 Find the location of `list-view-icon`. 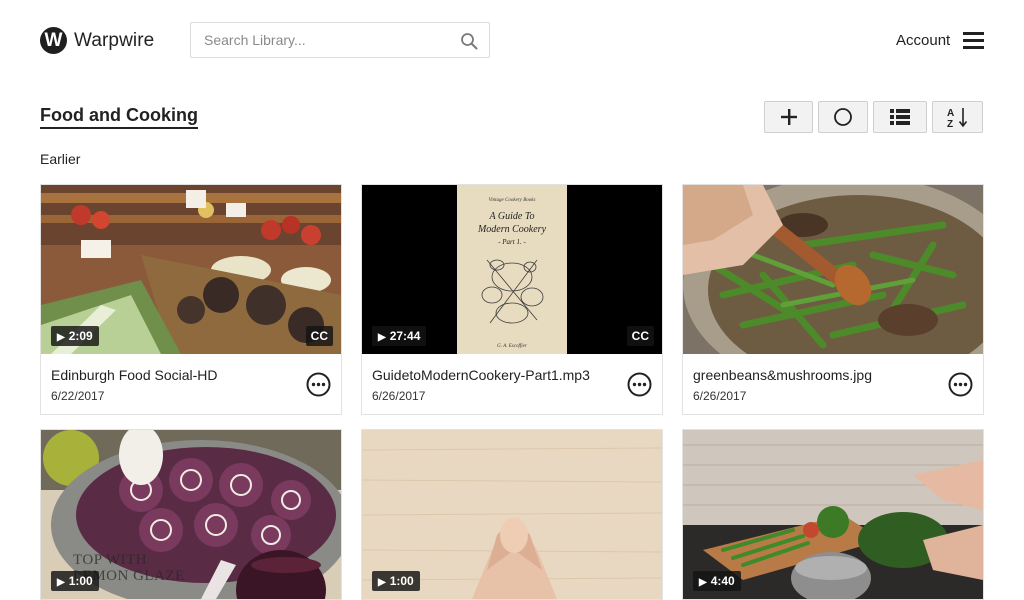

list-view-icon is located at coordinates (900, 117).